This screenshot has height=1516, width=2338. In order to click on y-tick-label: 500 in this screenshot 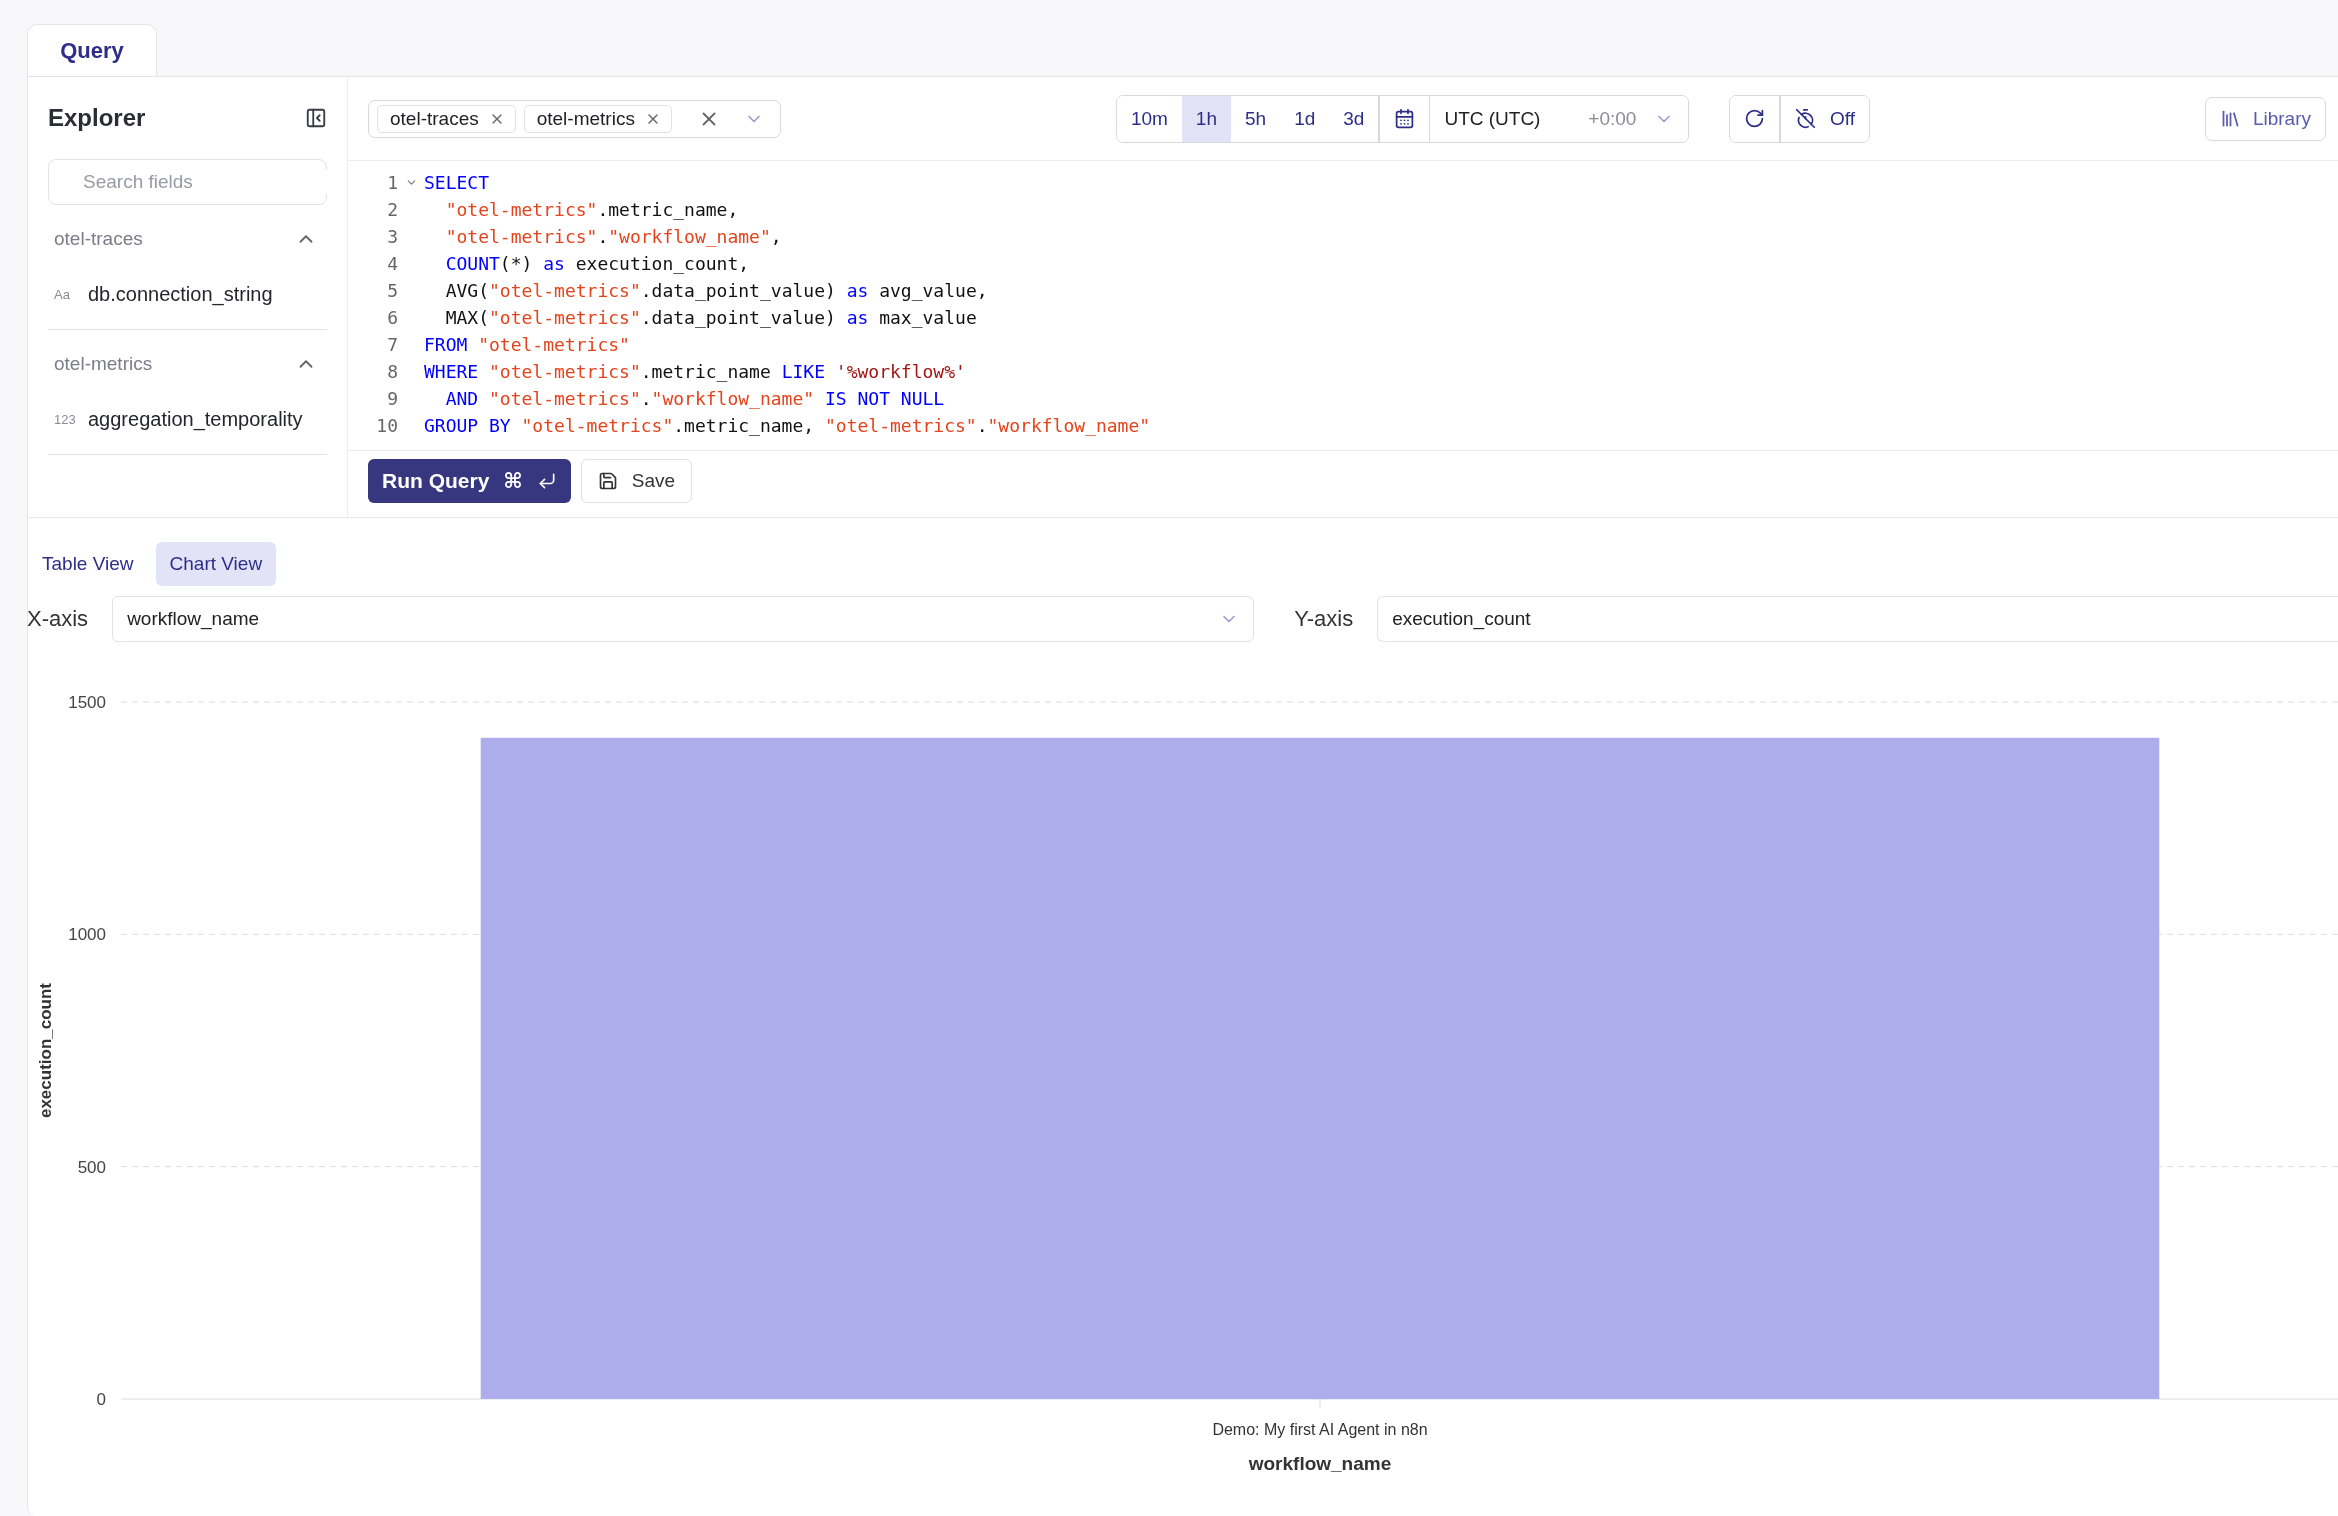, I will do `click(91, 1167)`.